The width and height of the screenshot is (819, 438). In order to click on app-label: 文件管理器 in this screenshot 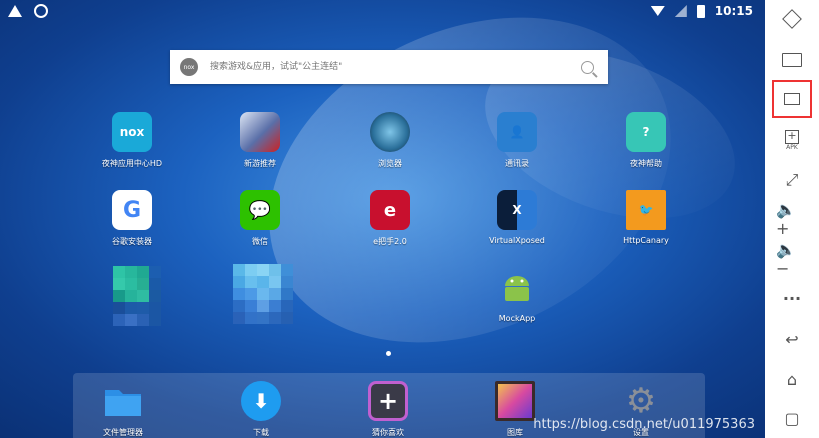, I will do `click(123, 432)`.